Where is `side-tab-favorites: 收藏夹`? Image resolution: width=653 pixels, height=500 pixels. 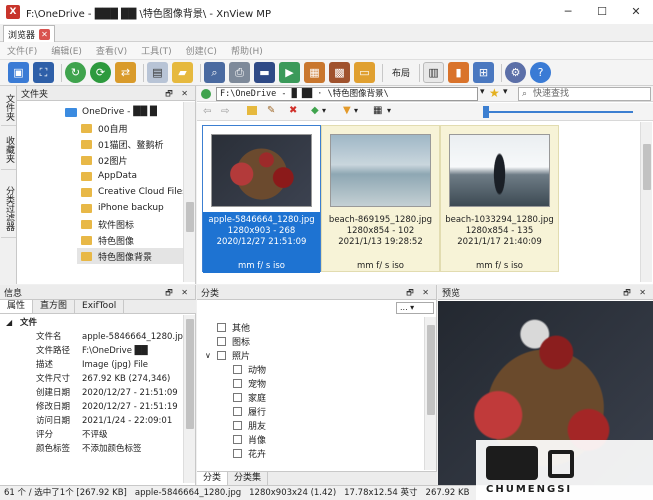
side-tab-favorites: 收藏夹 is located at coordinates (8, 150).